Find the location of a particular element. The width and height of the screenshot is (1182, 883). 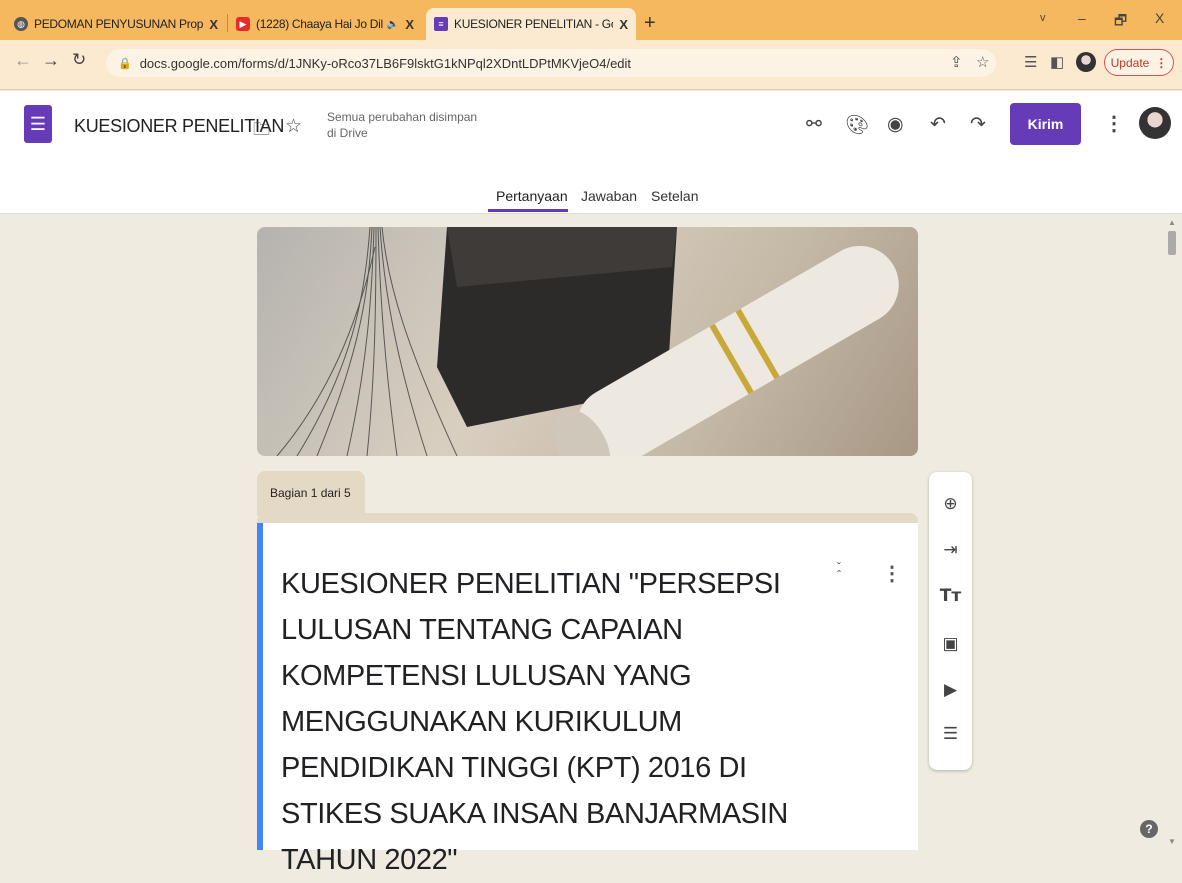

tab-search-icon: v is located at coordinates (1043, 18).